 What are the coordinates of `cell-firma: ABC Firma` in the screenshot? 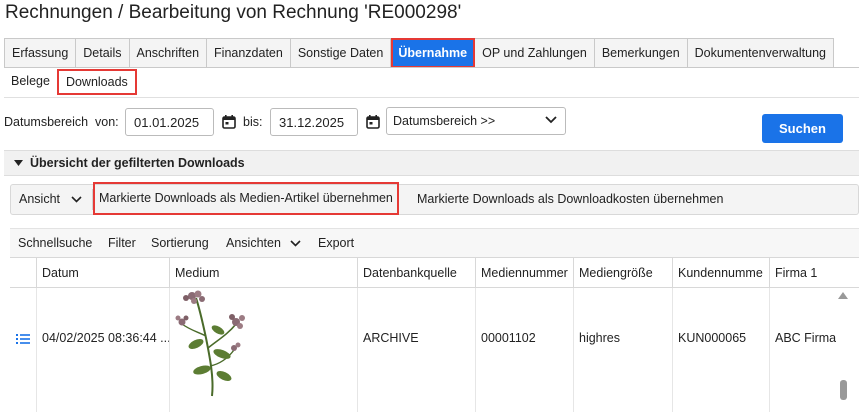 It's located at (807, 350).